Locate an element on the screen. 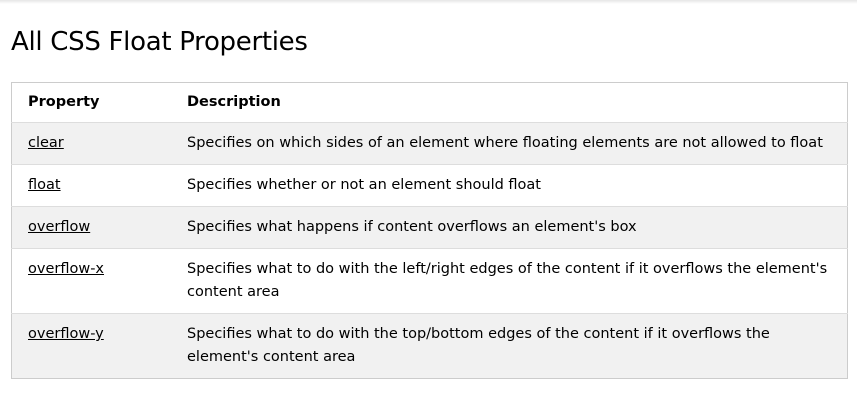  header-description: Description is located at coordinates (234, 102).